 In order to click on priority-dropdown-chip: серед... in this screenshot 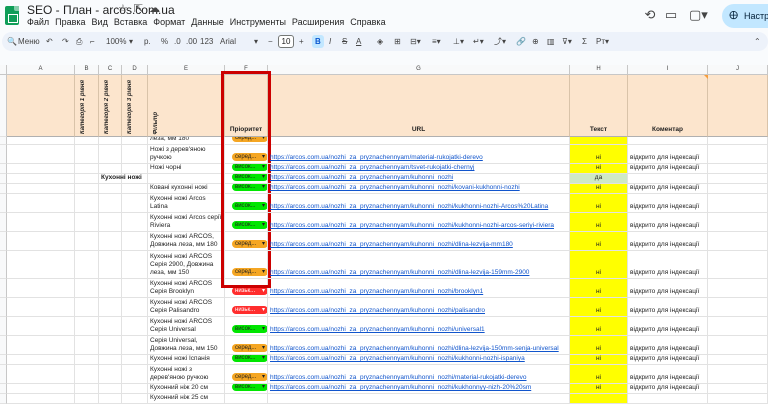, I will do `click(249, 348)`.